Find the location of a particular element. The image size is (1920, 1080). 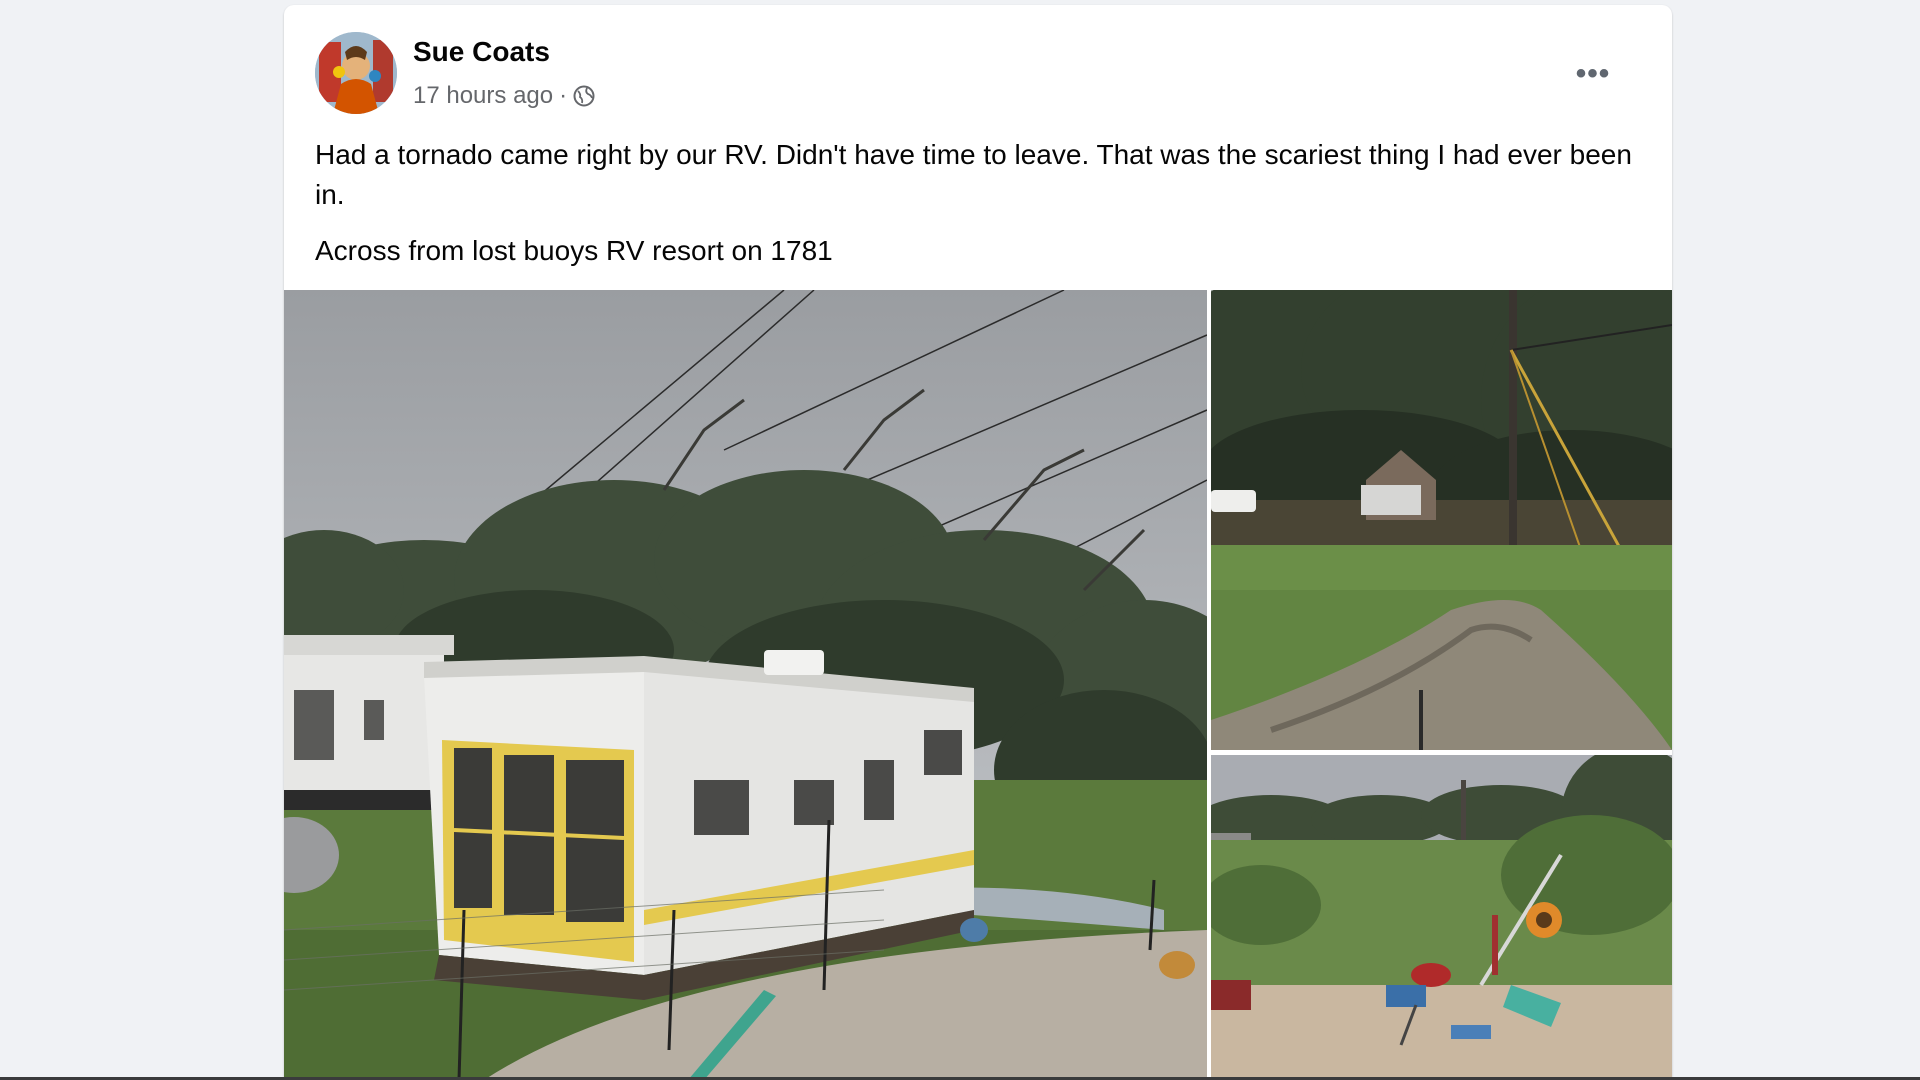

post-photo-top-right is located at coordinates (1441, 520).